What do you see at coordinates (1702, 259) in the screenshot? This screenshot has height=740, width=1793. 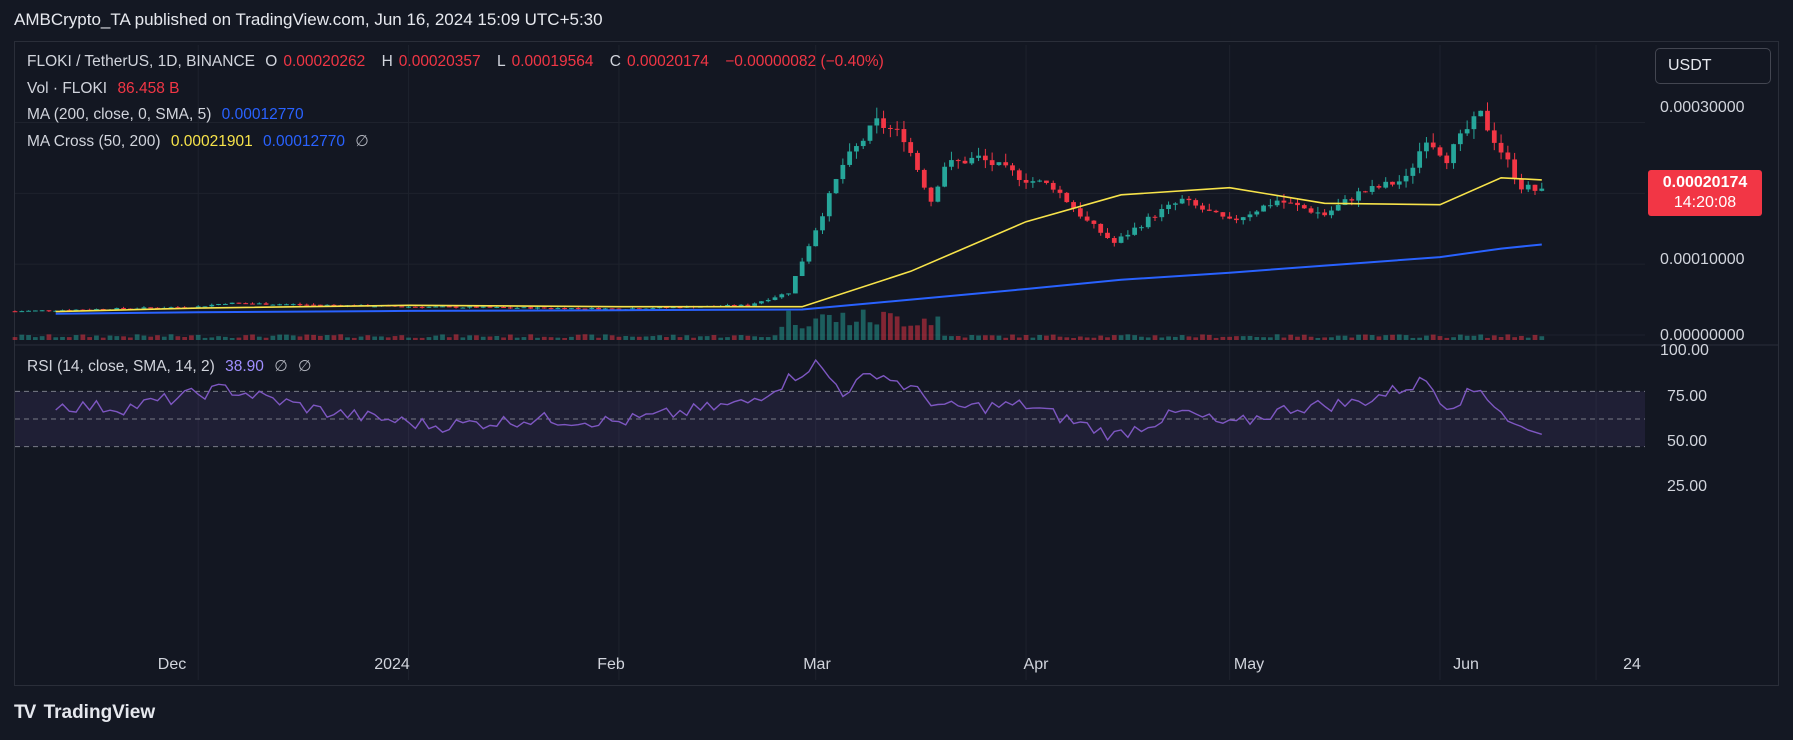 I see `y-tick-label: 0.00010000` at bounding box center [1702, 259].